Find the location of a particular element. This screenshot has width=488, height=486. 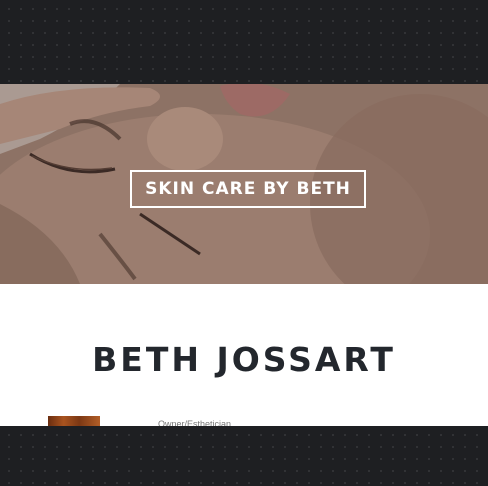

hero-title-box: SKIN CARE BY BETH is located at coordinates (248, 189).